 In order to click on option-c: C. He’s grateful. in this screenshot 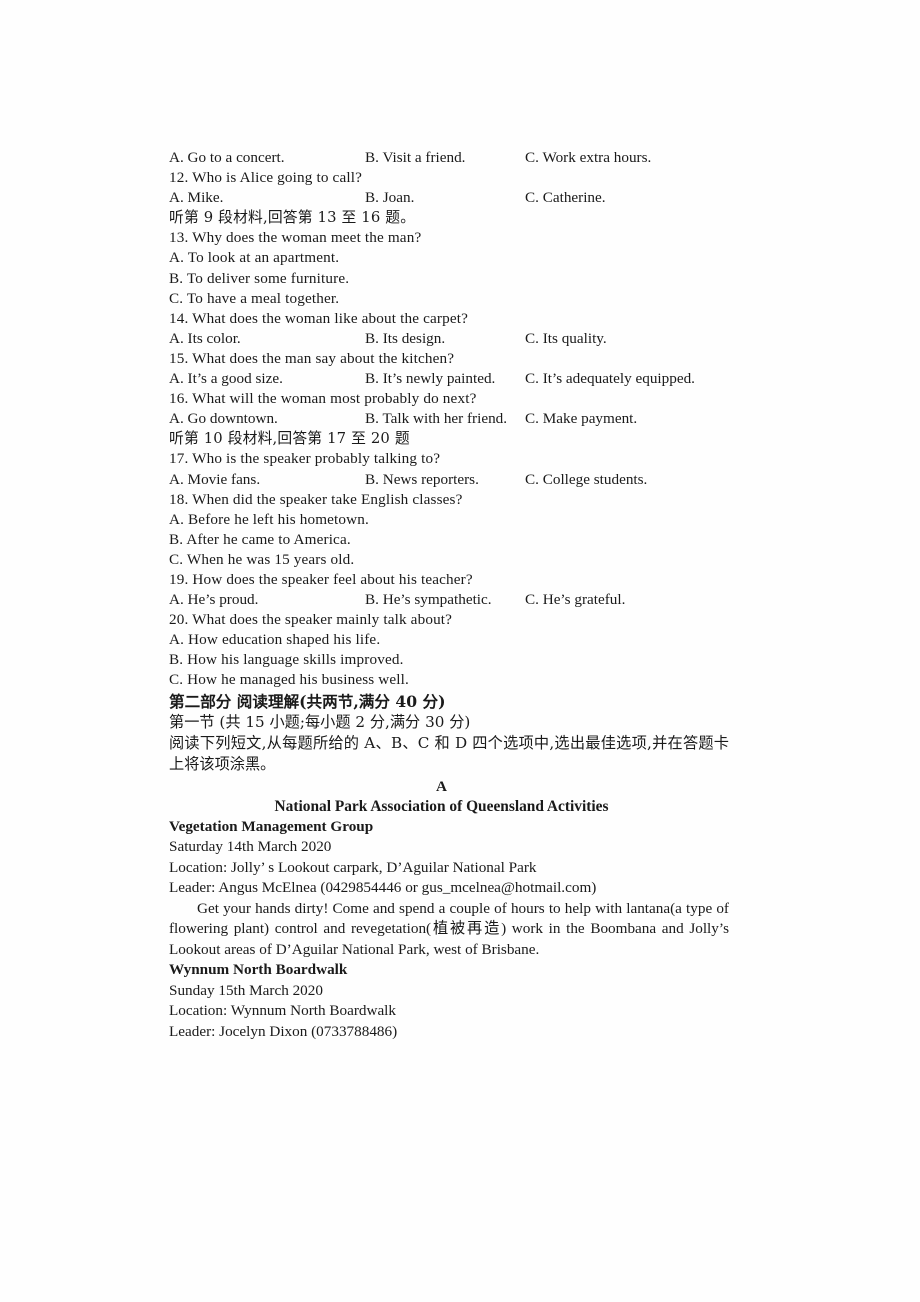, I will do `click(575, 600)`.